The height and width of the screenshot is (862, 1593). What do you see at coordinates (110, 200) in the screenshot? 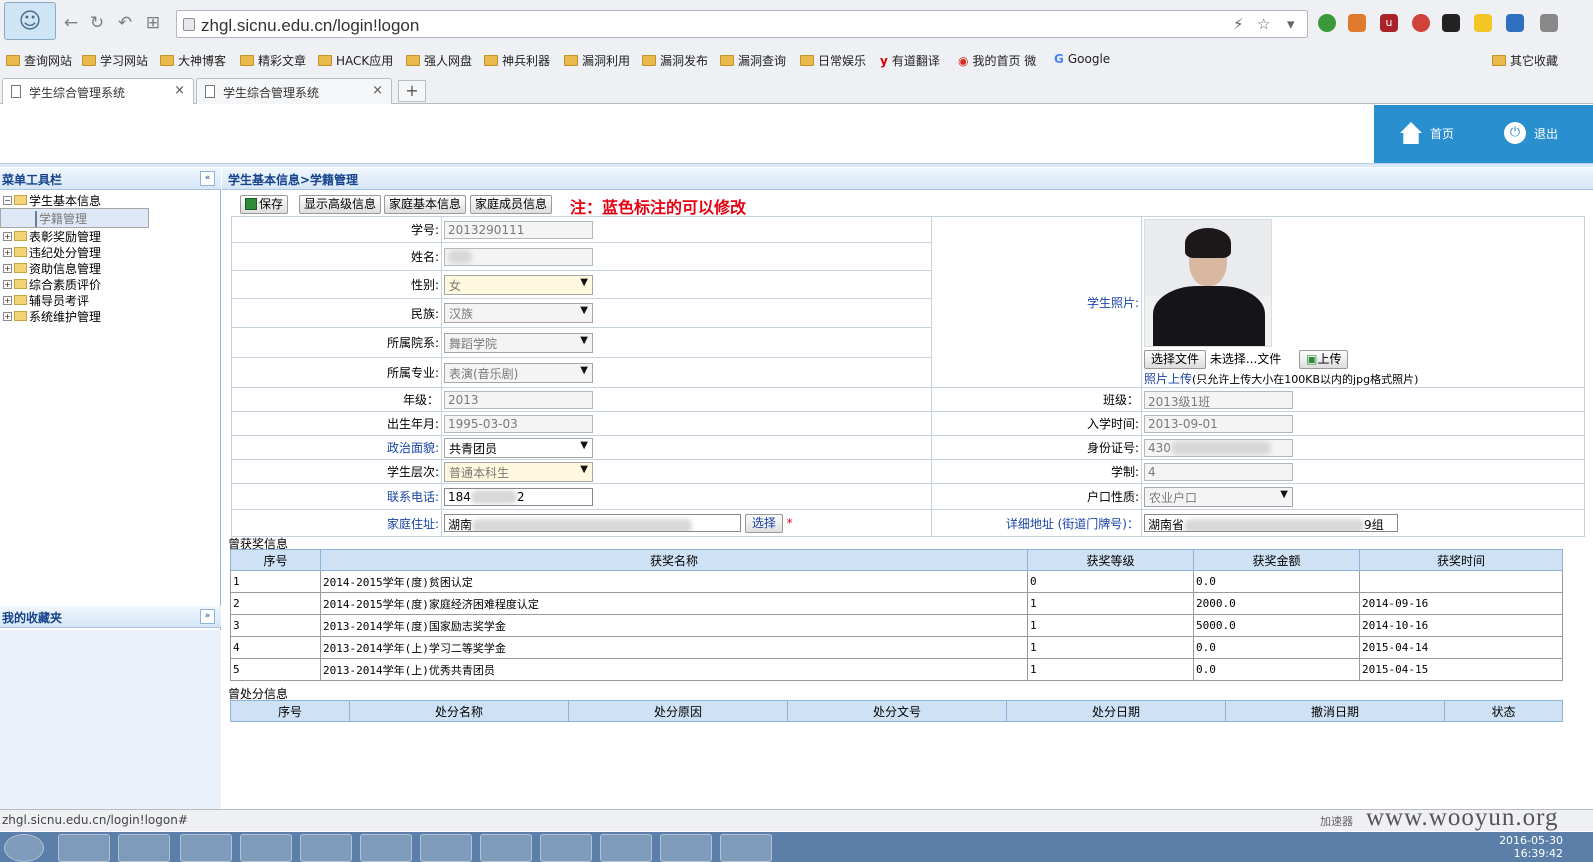
I see `tree-item-student-info: − 学生基本信息` at bounding box center [110, 200].